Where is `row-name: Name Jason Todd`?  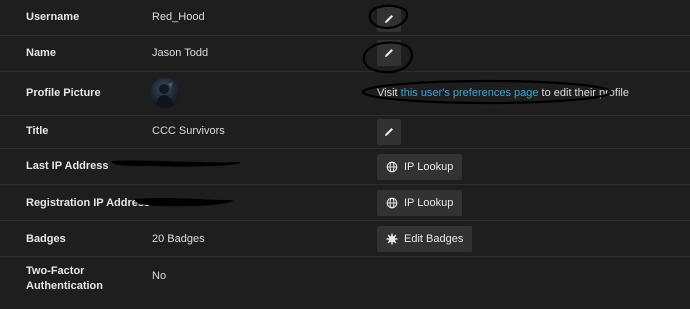 row-name: Name Jason Todd is located at coordinates (345, 53).